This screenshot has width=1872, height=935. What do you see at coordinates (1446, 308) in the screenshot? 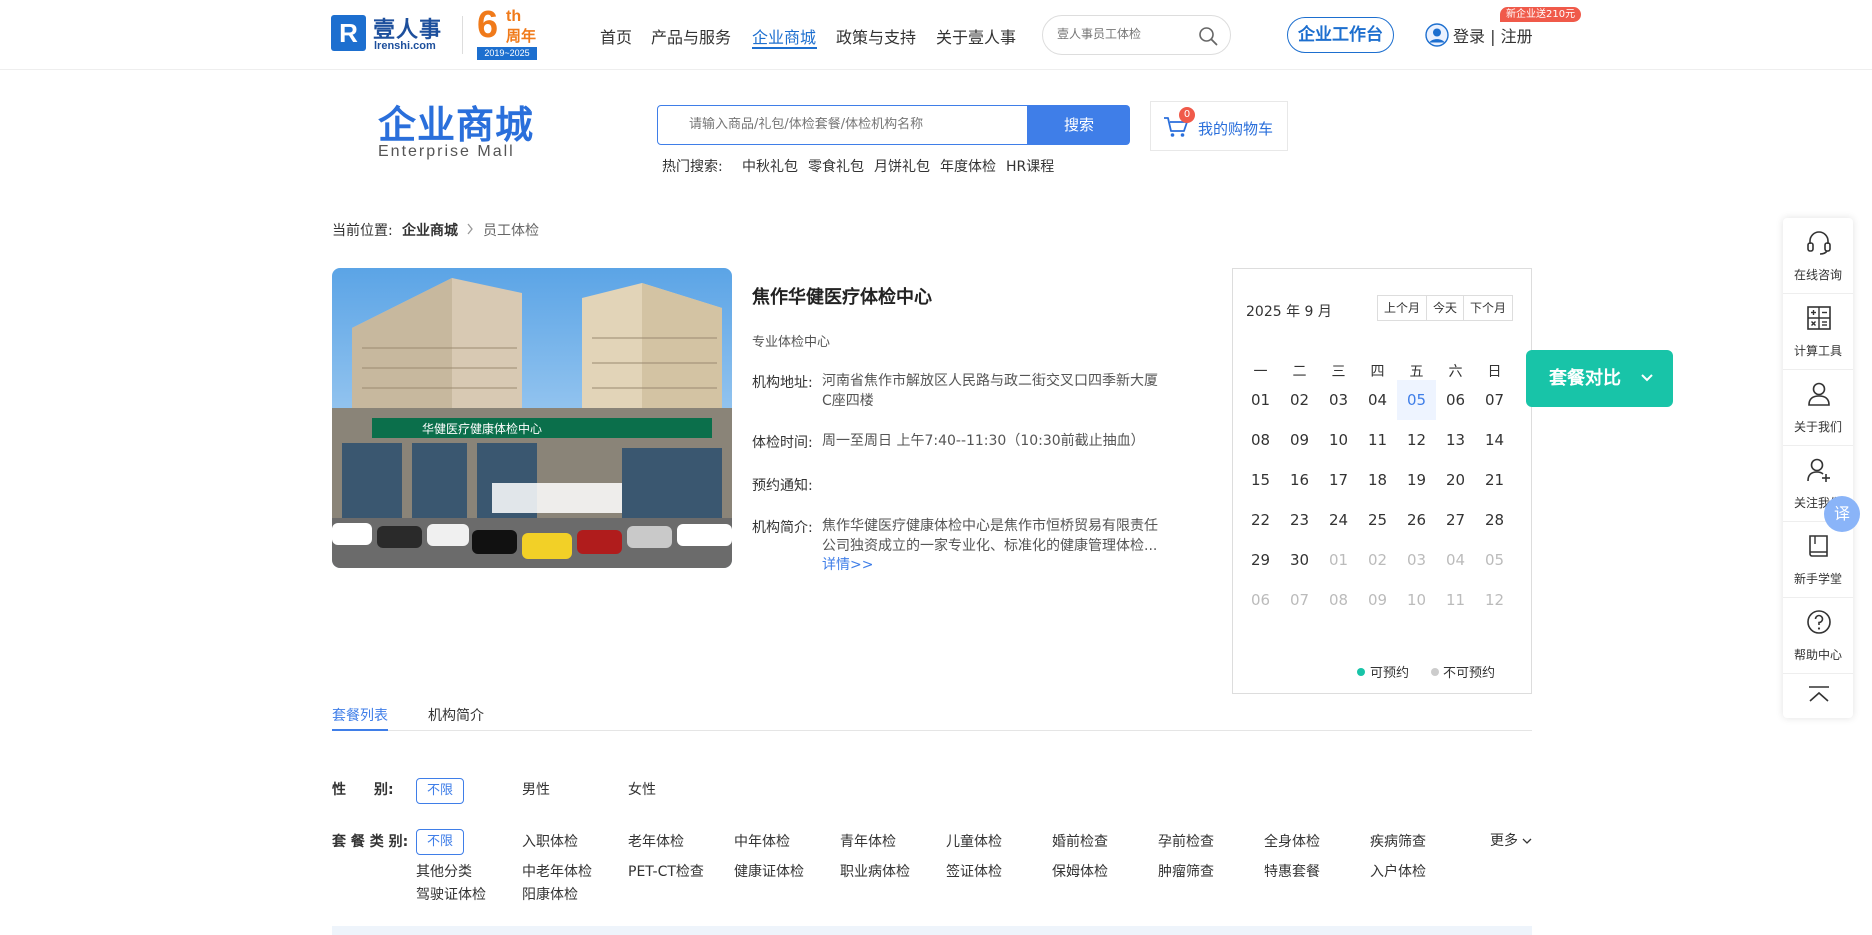
I see `today-button: 今天` at bounding box center [1446, 308].